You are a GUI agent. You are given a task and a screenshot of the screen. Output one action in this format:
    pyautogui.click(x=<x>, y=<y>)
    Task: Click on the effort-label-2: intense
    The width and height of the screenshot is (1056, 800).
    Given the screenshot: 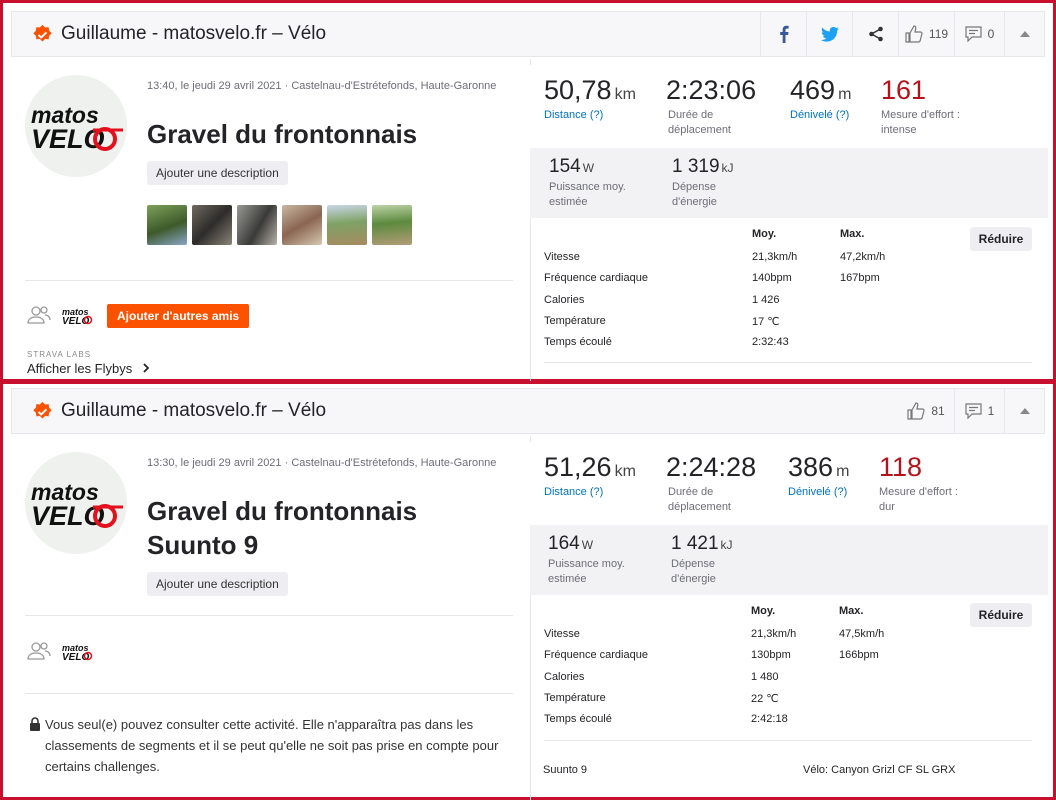 What is the action you would take?
    pyautogui.click(x=899, y=130)
    